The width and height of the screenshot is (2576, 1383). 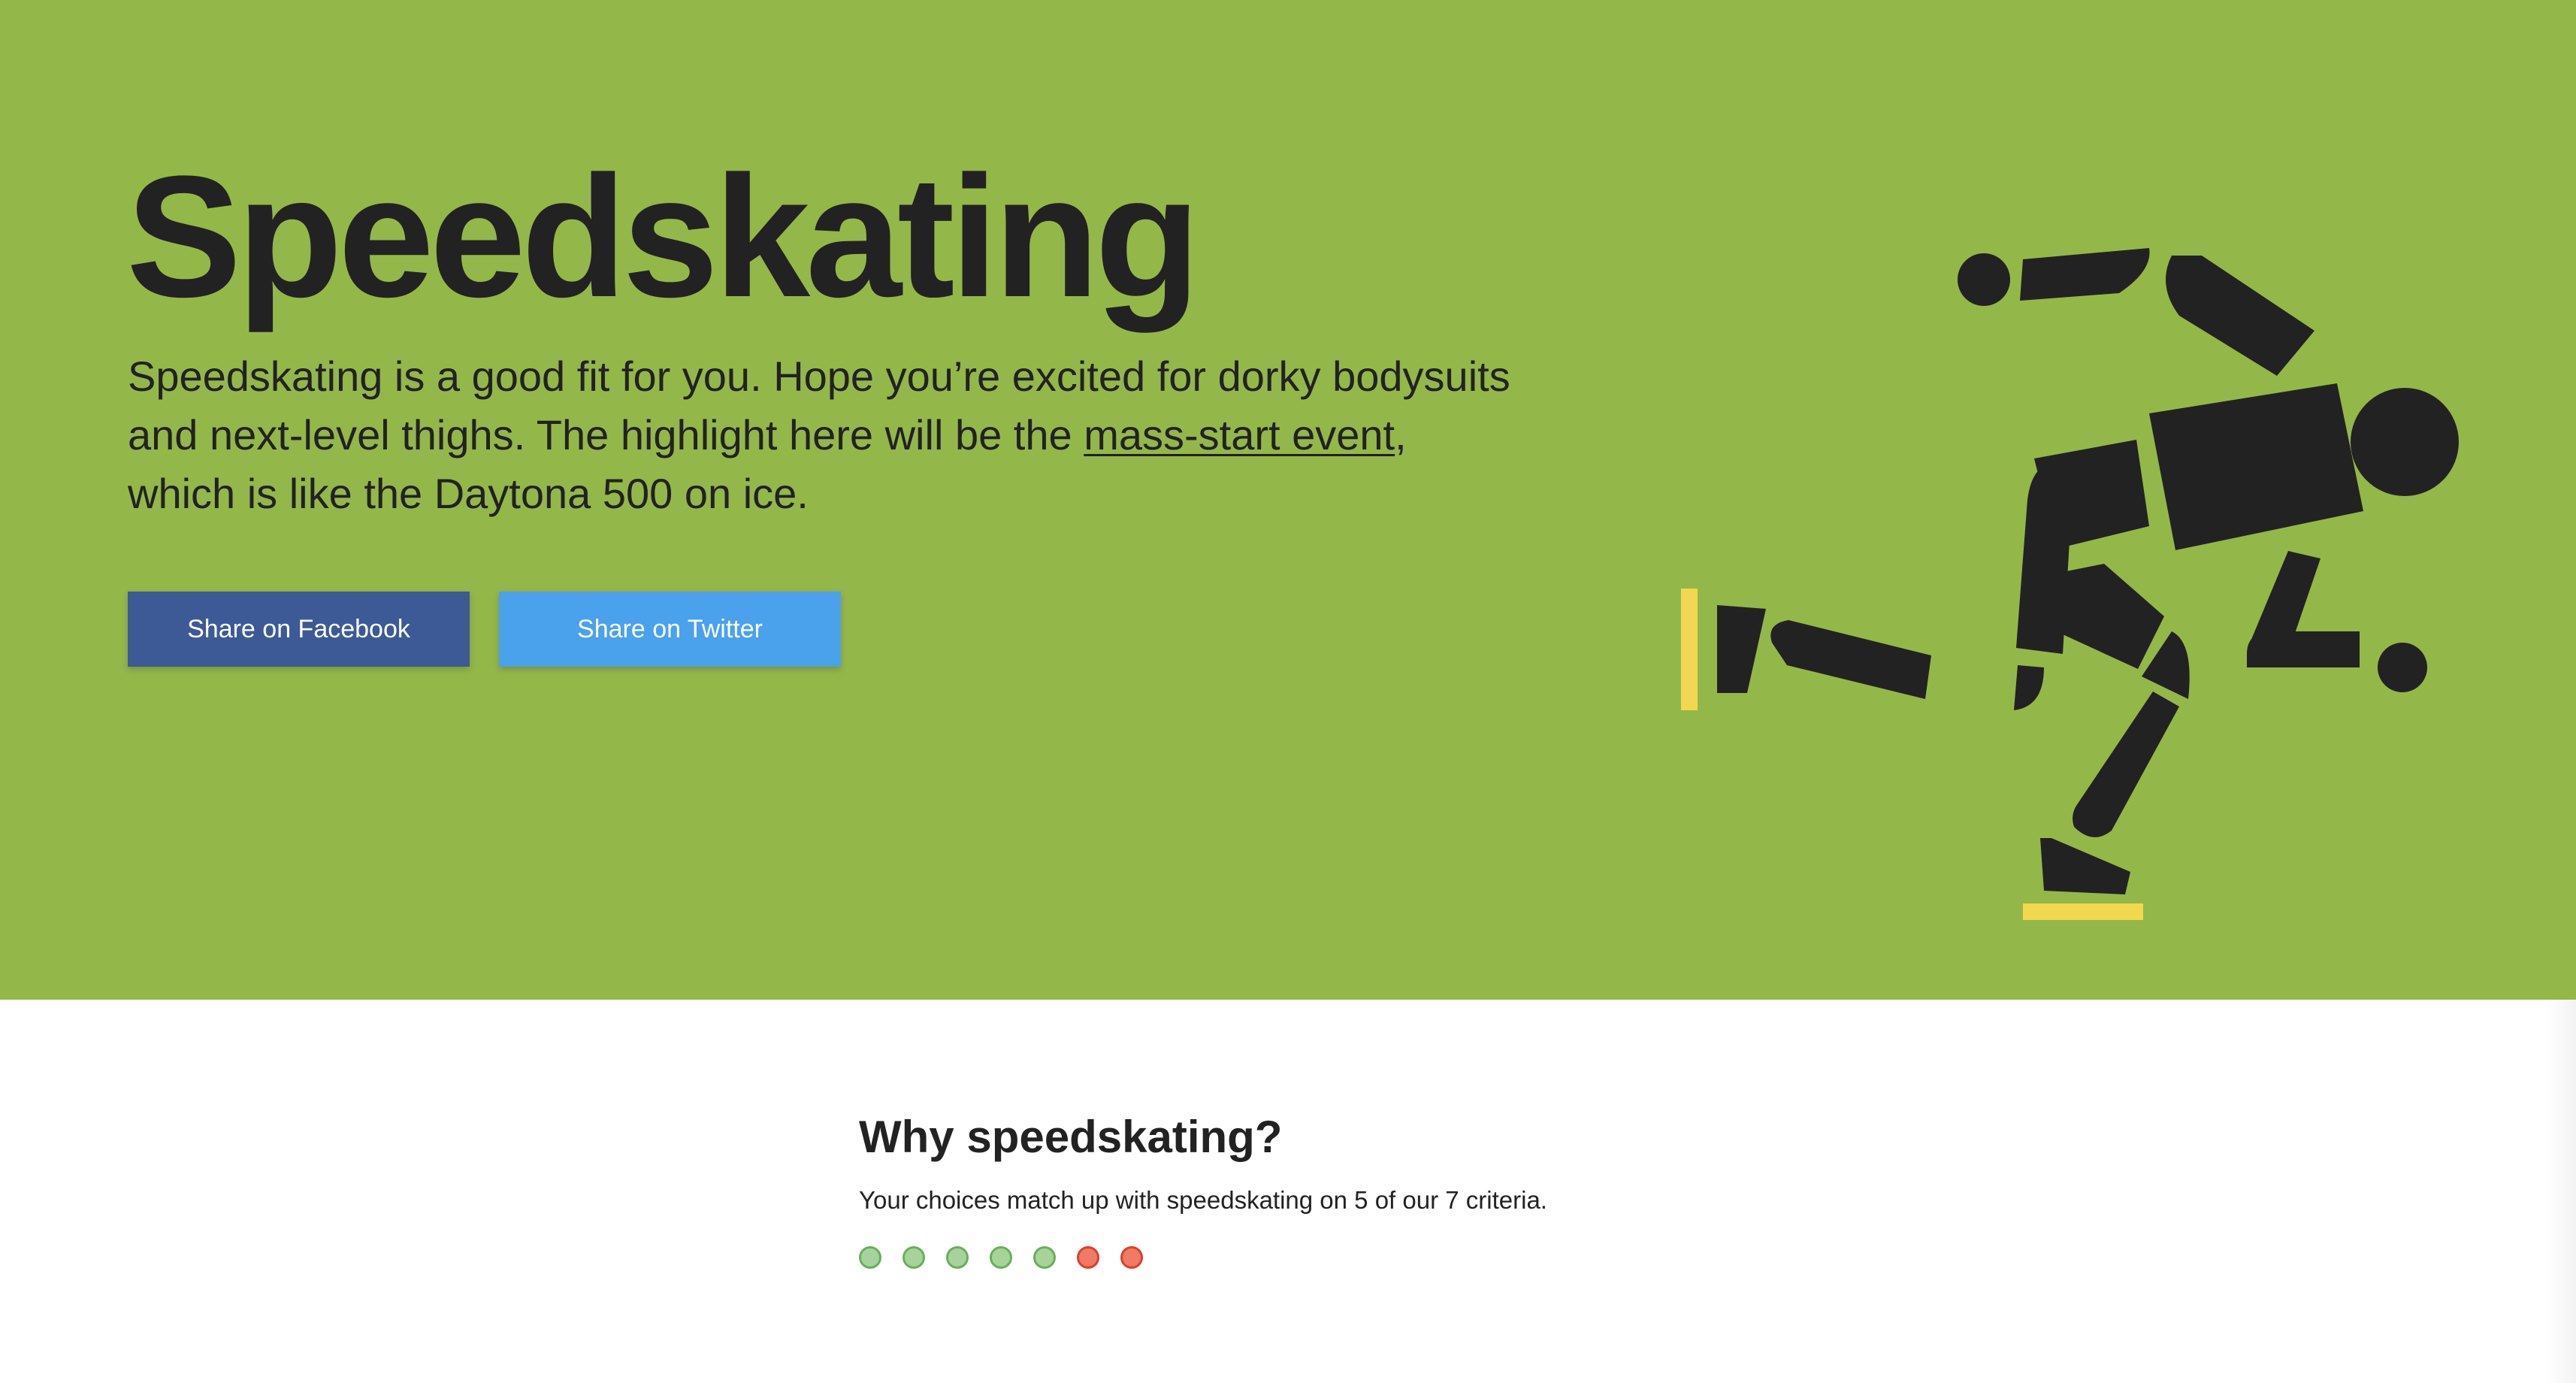 I want to click on why-heading: Why speedskating?, so click(x=1071, y=1137).